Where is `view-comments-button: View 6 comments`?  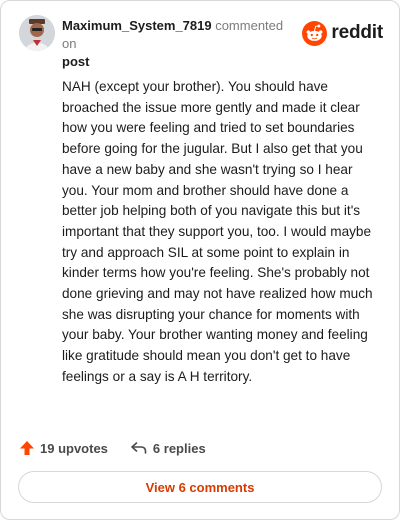 view-comments-button: View 6 comments is located at coordinates (200, 487).